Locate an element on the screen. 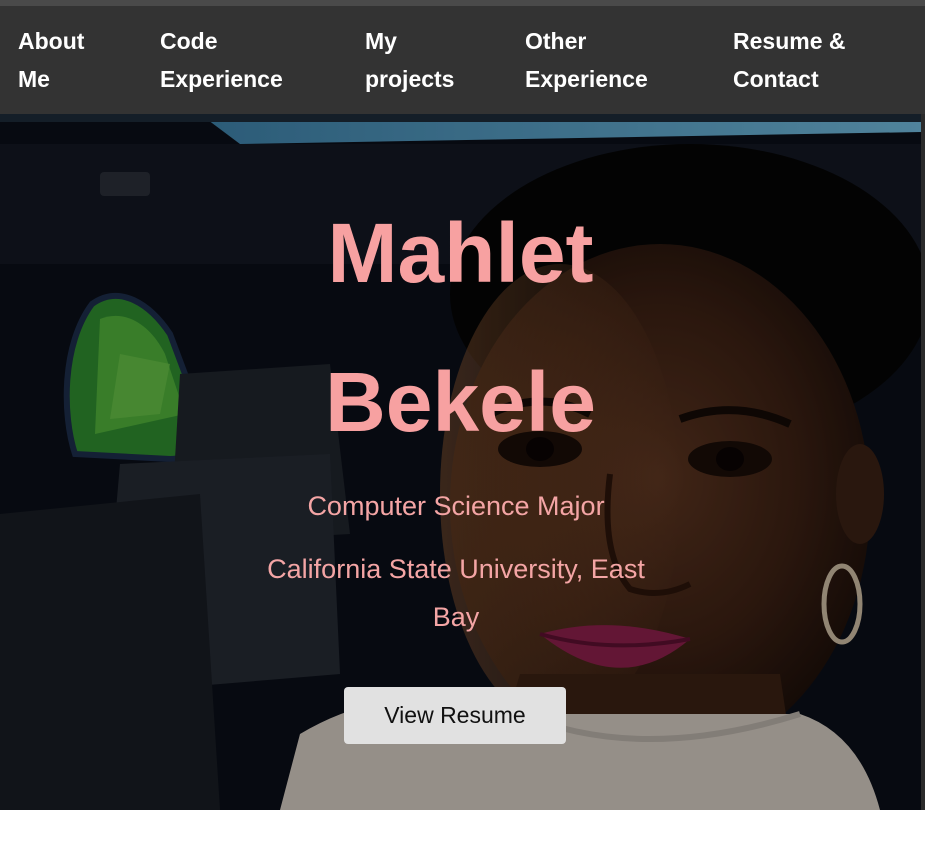  nav-link-code-experience: Code Experience is located at coordinates (221, 60).